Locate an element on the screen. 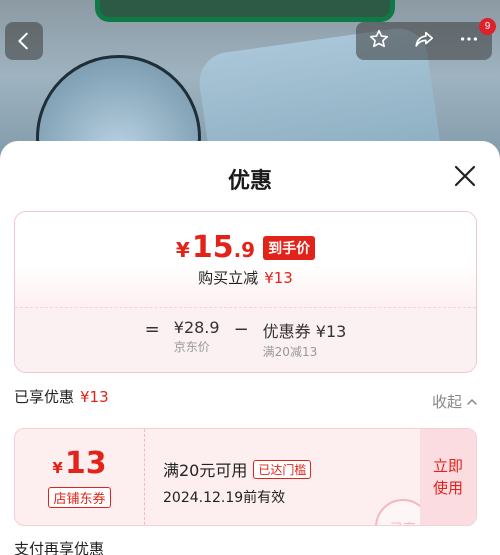 The width and height of the screenshot is (500, 555). final-price-decimal: .9 is located at coordinates (244, 250).